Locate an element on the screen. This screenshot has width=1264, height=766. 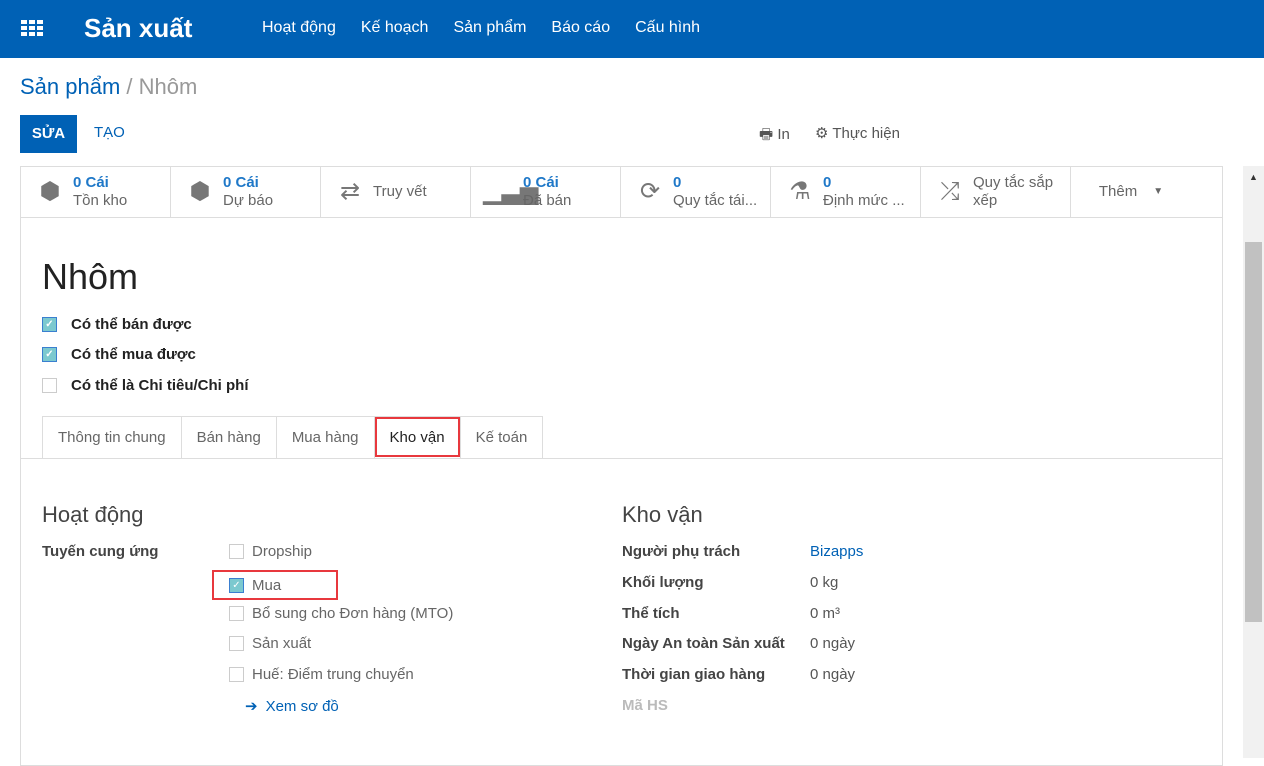
print-button: 🖶 In is located at coordinates (774, 136).